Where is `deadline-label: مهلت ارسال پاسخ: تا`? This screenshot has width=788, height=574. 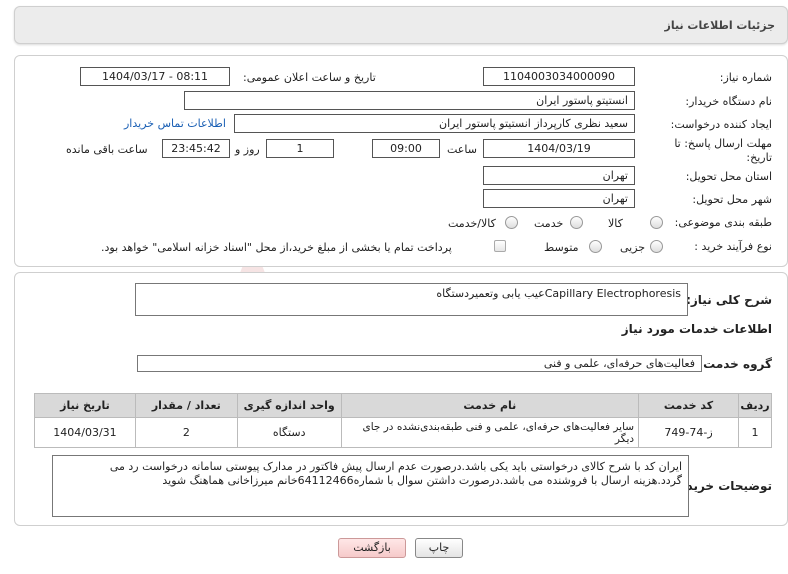
deadline-label: مهلت ارسال پاسخ: تا is located at coordinates (723, 143).